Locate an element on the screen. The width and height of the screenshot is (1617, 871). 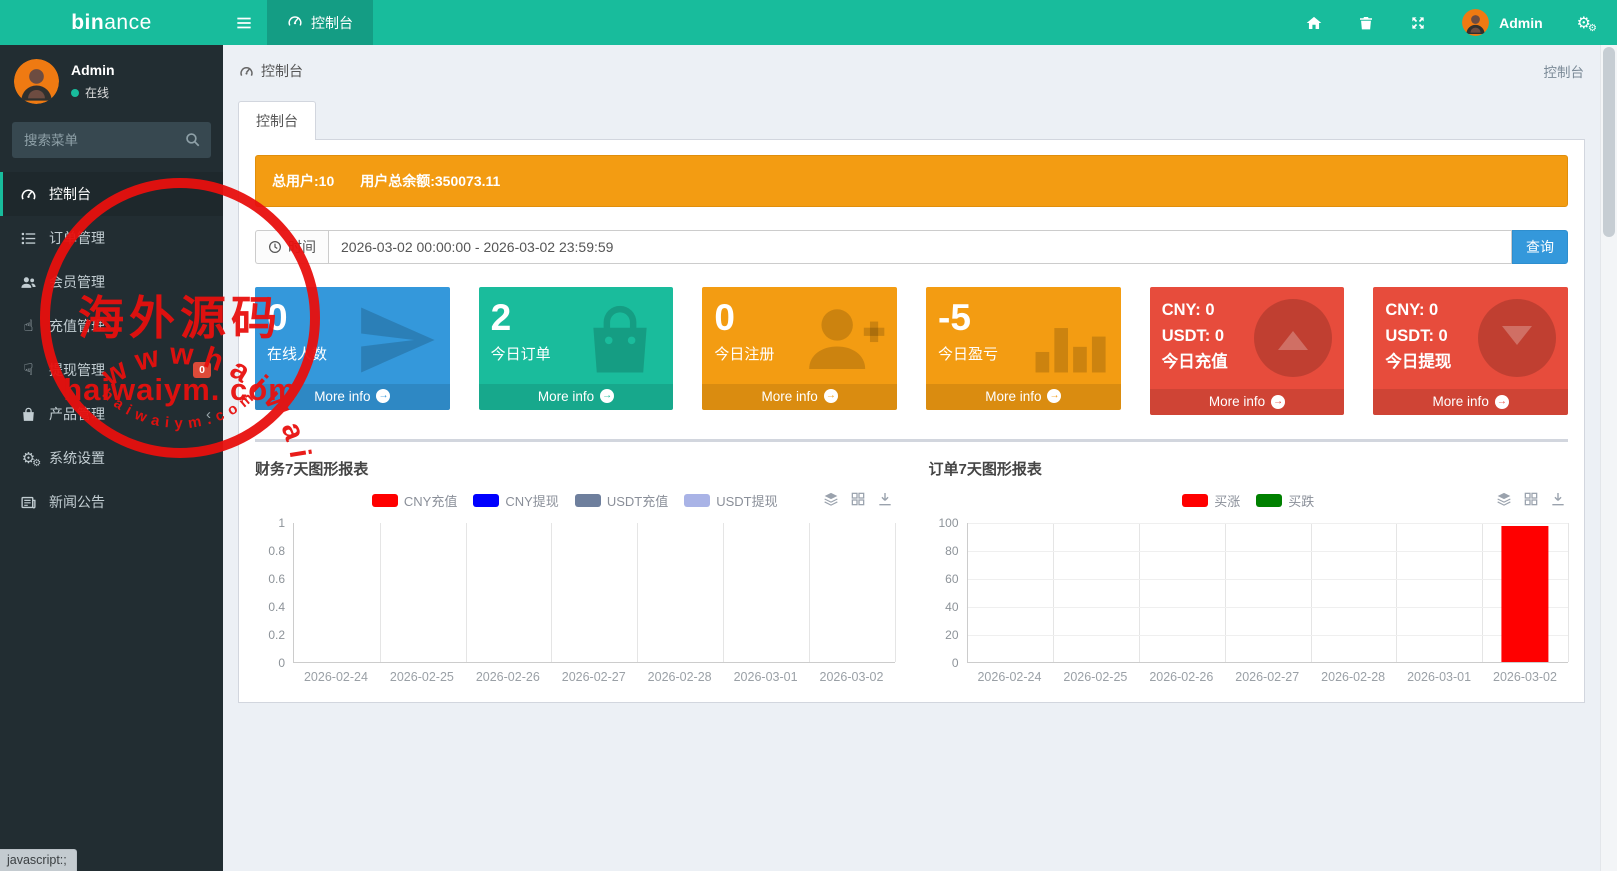
fullscreen-icon is located at coordinates (1419, 23).